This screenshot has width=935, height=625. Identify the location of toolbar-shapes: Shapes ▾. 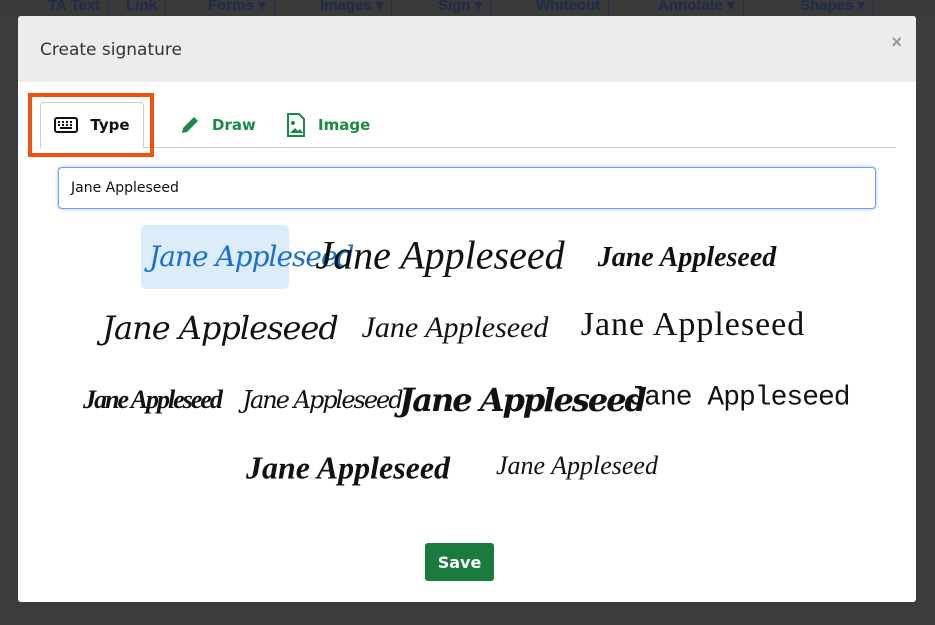
(833, 8).